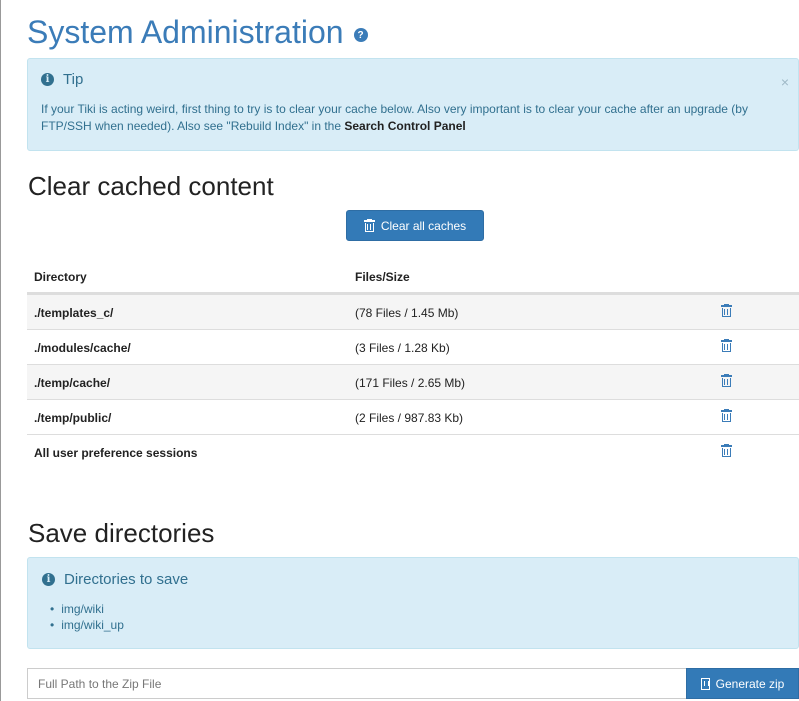  Describe the element at coordinates (121, 533) in the screenshot. I see `save-directories-heading: Save directories` at that location.